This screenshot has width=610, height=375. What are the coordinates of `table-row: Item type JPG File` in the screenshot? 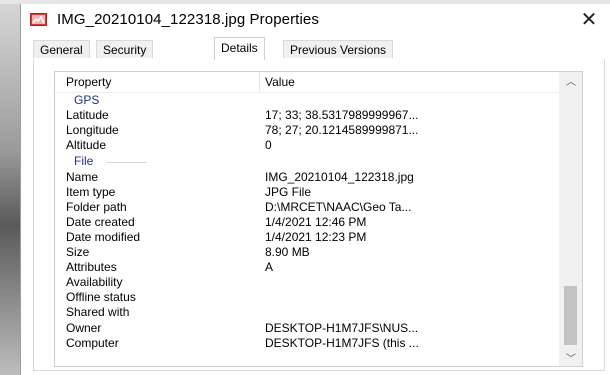 It's located at (308, 192).